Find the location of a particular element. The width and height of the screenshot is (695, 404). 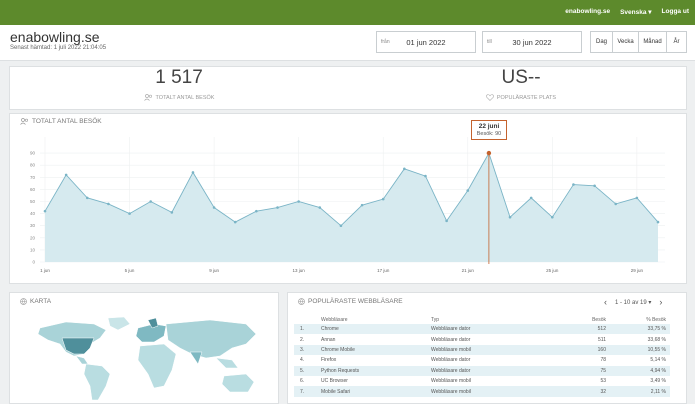

row-visits: 160 is located at coordinates (580, 350).